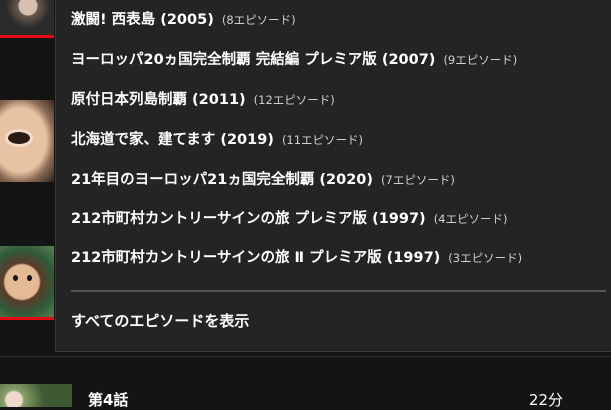 The image size is (611, 410). I want to click on season-menu-item: 21年目のヨーロッパ21ヵ国完全制覇 (2020) (7エピソード), so click(263, 183).